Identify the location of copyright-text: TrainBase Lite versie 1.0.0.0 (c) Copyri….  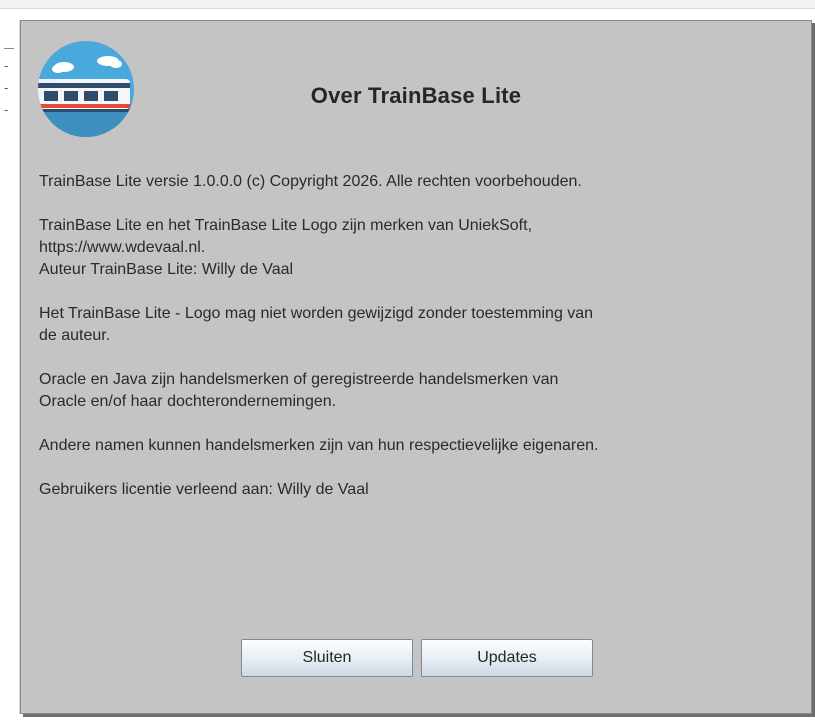
(310, 181).